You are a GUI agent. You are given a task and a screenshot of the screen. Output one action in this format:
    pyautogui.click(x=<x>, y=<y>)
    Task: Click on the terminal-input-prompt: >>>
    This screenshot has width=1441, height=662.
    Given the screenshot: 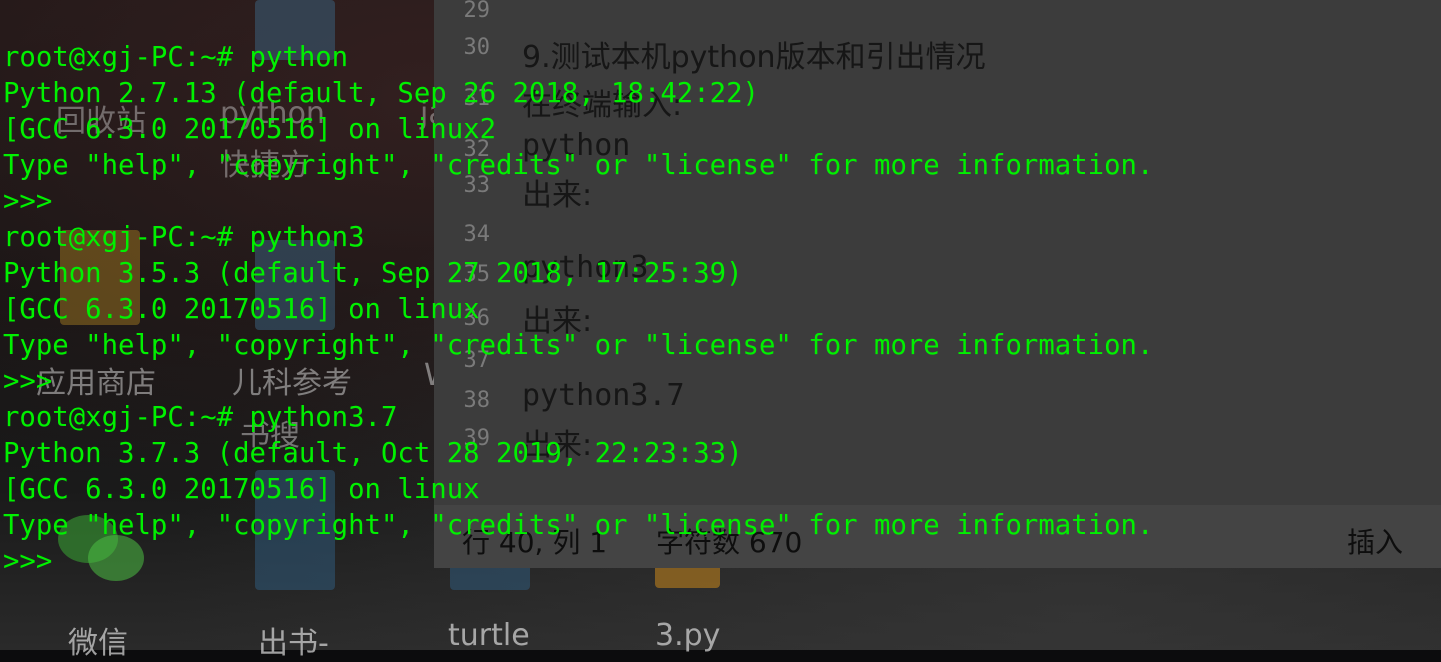 What is the action you would take?
    pyautogui.click(x=27, y=562)
    